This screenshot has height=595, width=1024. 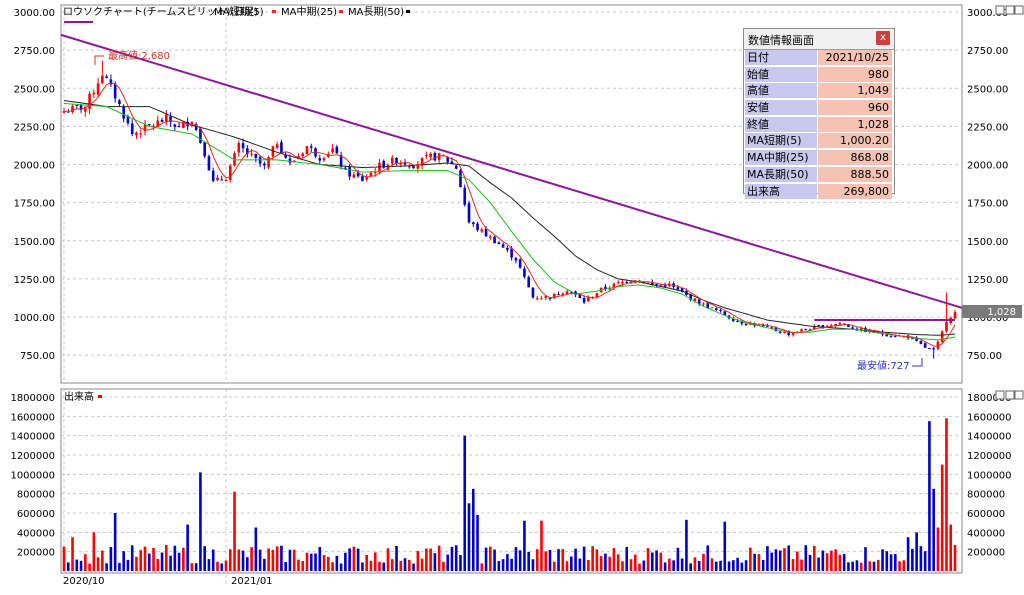 I want to click on price-panel-controls, so click(x=1009, y=10).